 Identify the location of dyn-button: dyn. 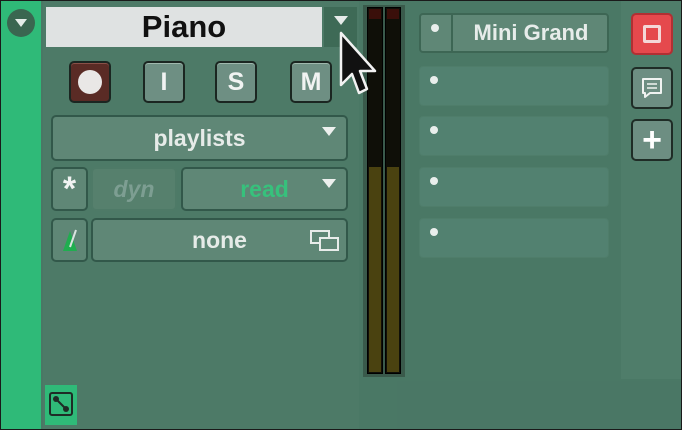
(134, 189).